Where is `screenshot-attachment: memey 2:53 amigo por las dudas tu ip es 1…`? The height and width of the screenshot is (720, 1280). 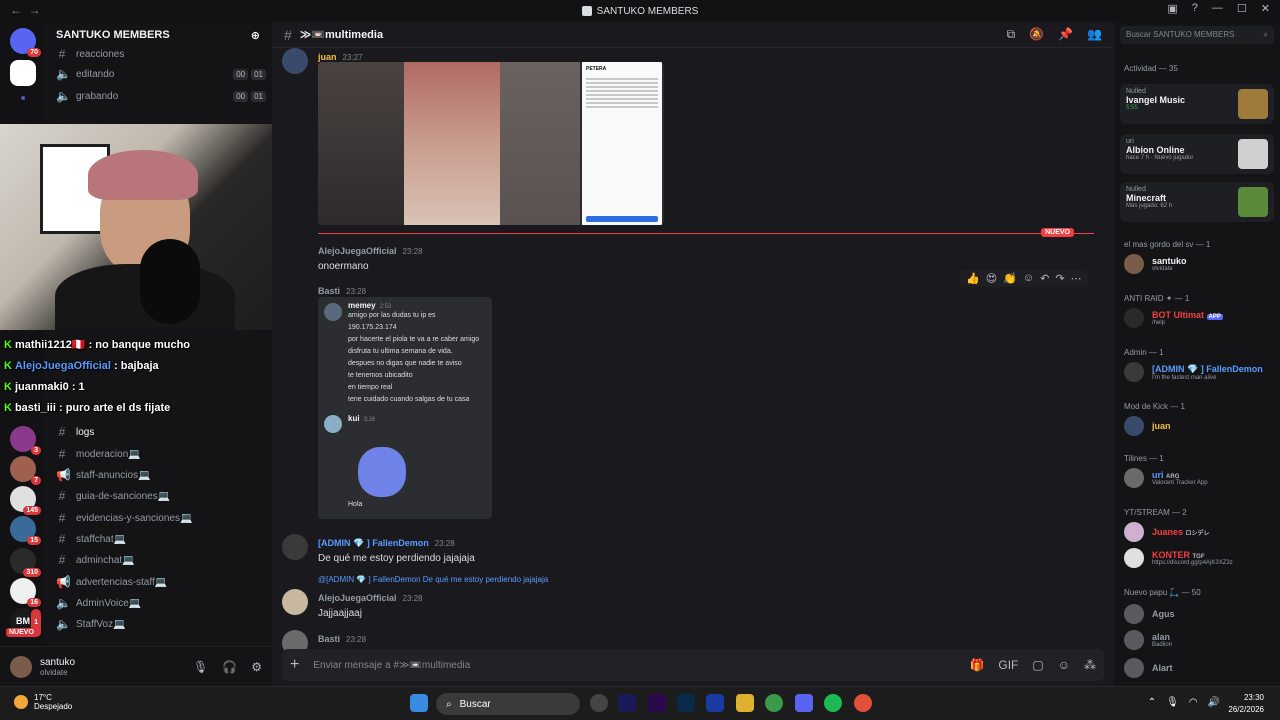 screenshot-attachment: memey 2:53 amigo por las dudas tu ip es 1… is located at coordinates (405, 408).